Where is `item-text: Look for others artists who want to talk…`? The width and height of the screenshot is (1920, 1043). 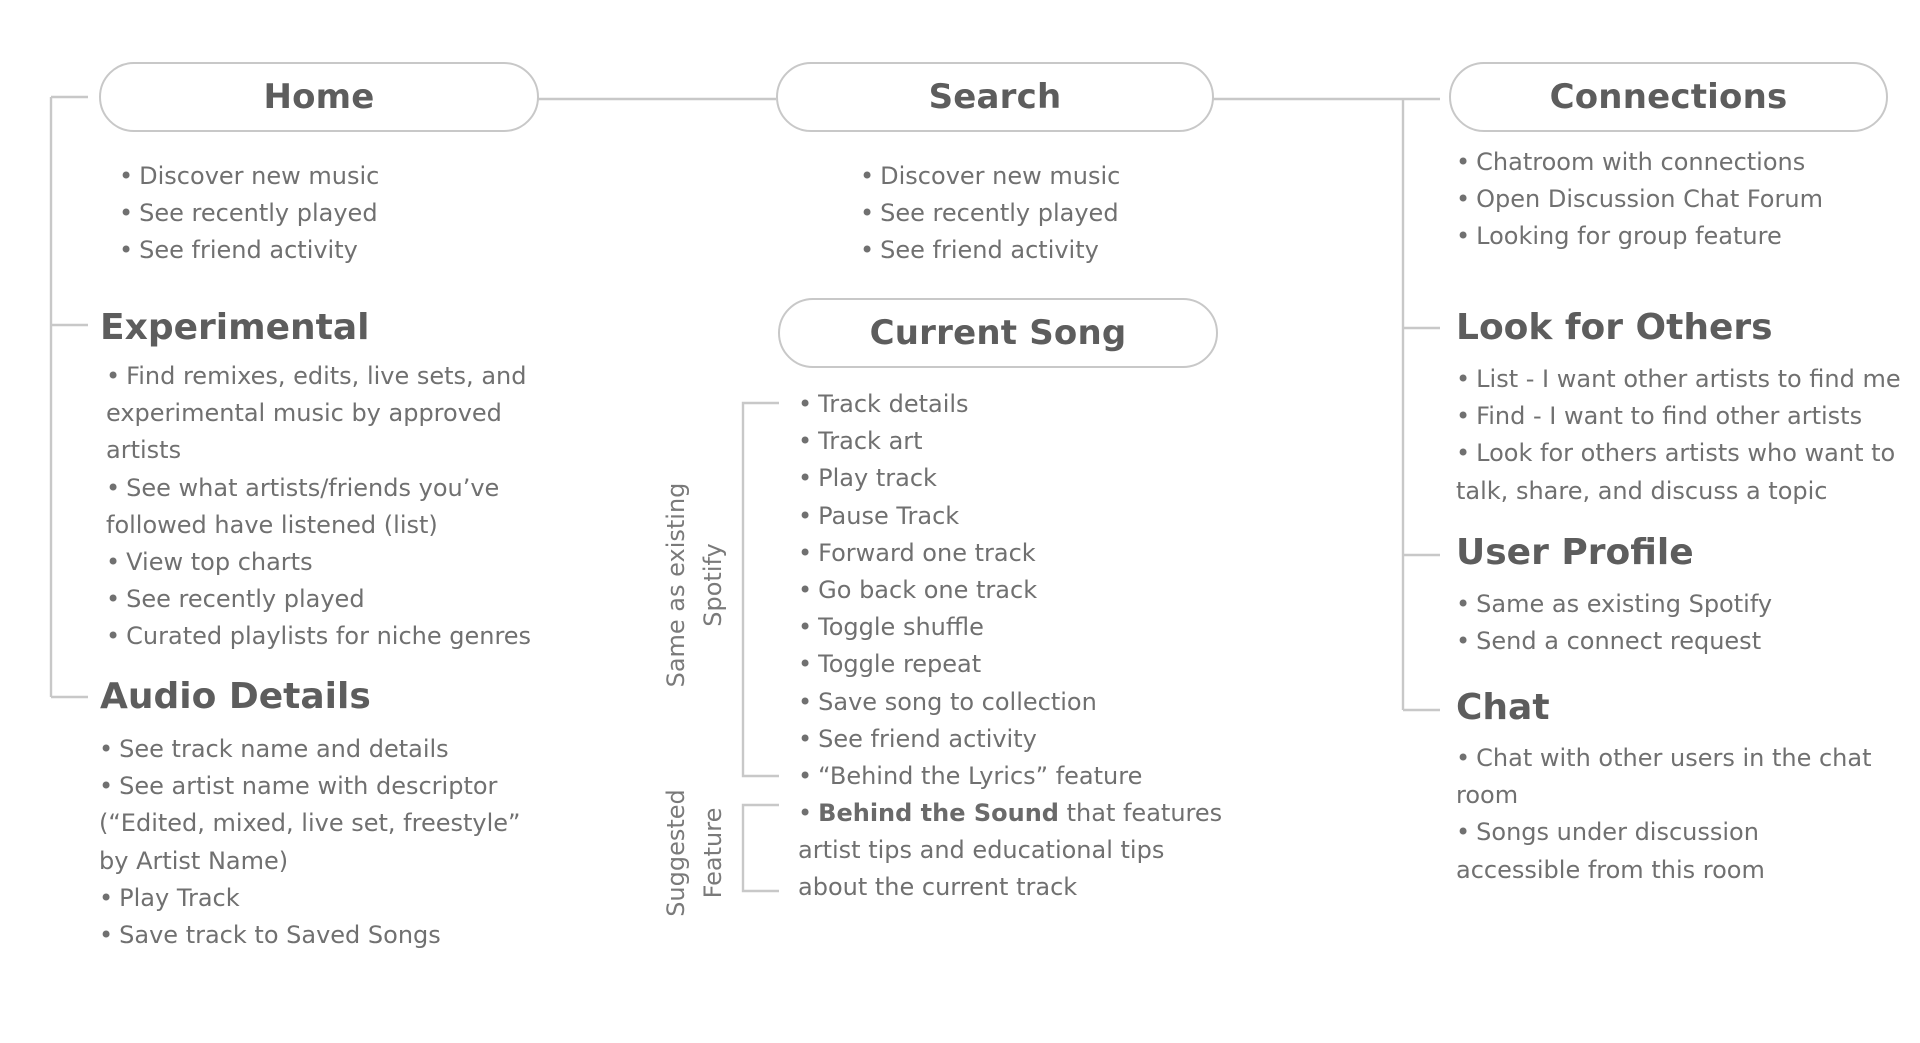 item-text: Look for others artists who want to talk… is located at coordinates (1676, 472).